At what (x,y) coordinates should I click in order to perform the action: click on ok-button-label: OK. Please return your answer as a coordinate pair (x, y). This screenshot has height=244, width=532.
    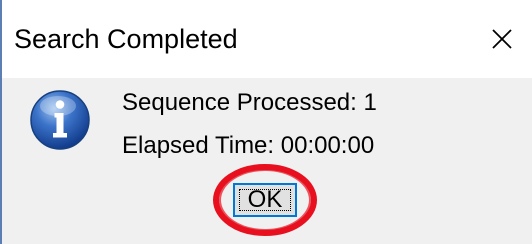
    Looking at the image, I should click on (265, 199).